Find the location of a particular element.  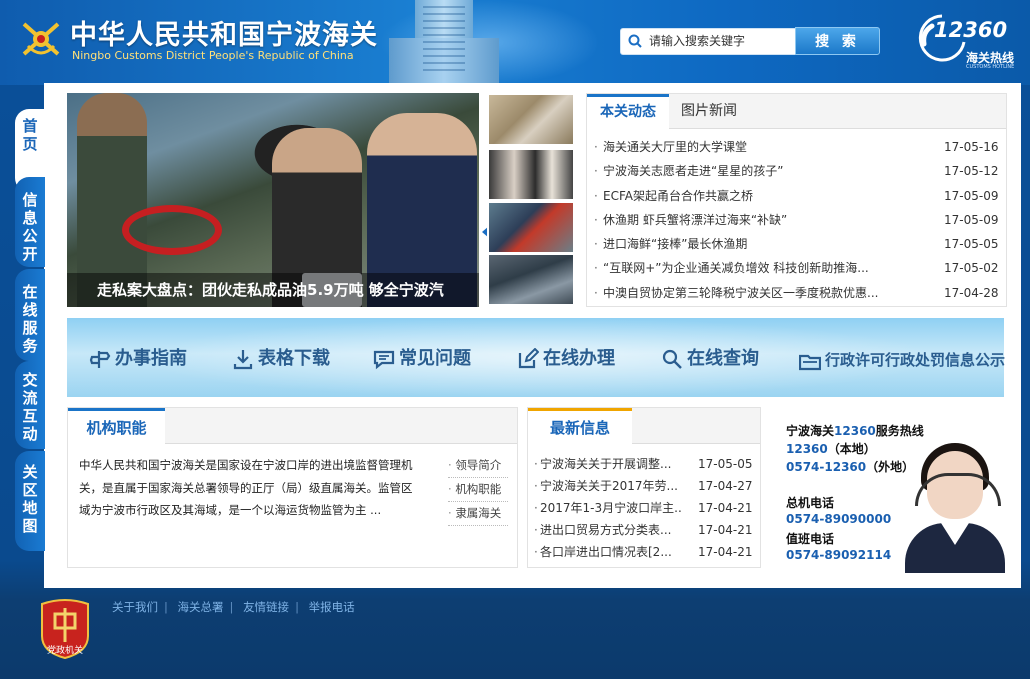

local-hotline: 12360（本地） is located at coordinates (831, 448).